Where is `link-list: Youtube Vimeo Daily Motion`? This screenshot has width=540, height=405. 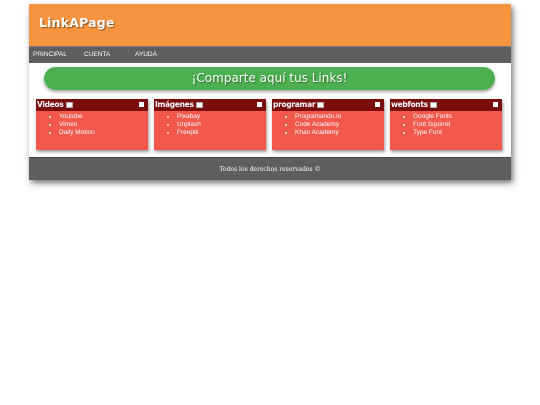
link-list: Youtube Vimeo Daily Motion is located at coordinates (65, 125).